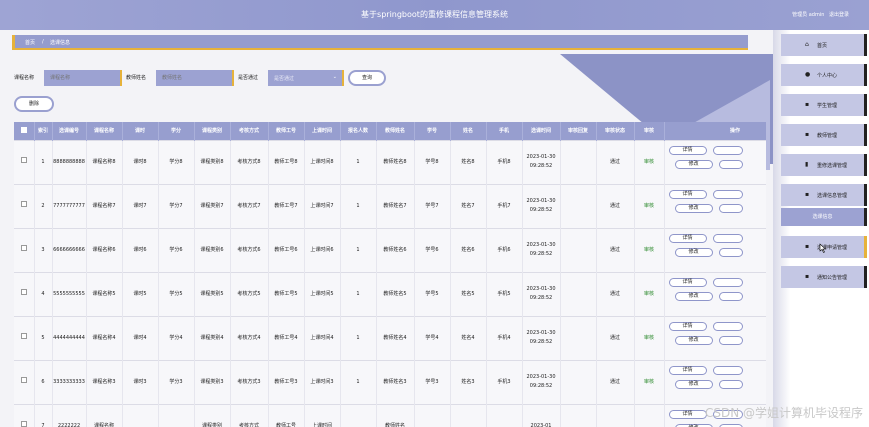 The height and width of the screenshot is (427, 869). Describe the element at coordinates (824, 165) in the screenshot. I see `sidebar-item-retake-courses: ▮ 重修选课管理` at that location.